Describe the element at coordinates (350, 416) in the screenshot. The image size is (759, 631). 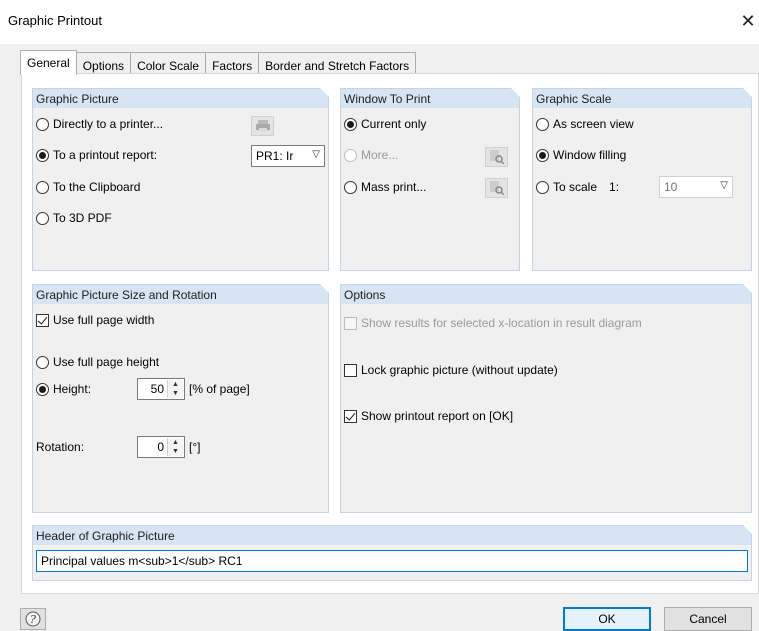
I see `show-report-checkbox` at that location.